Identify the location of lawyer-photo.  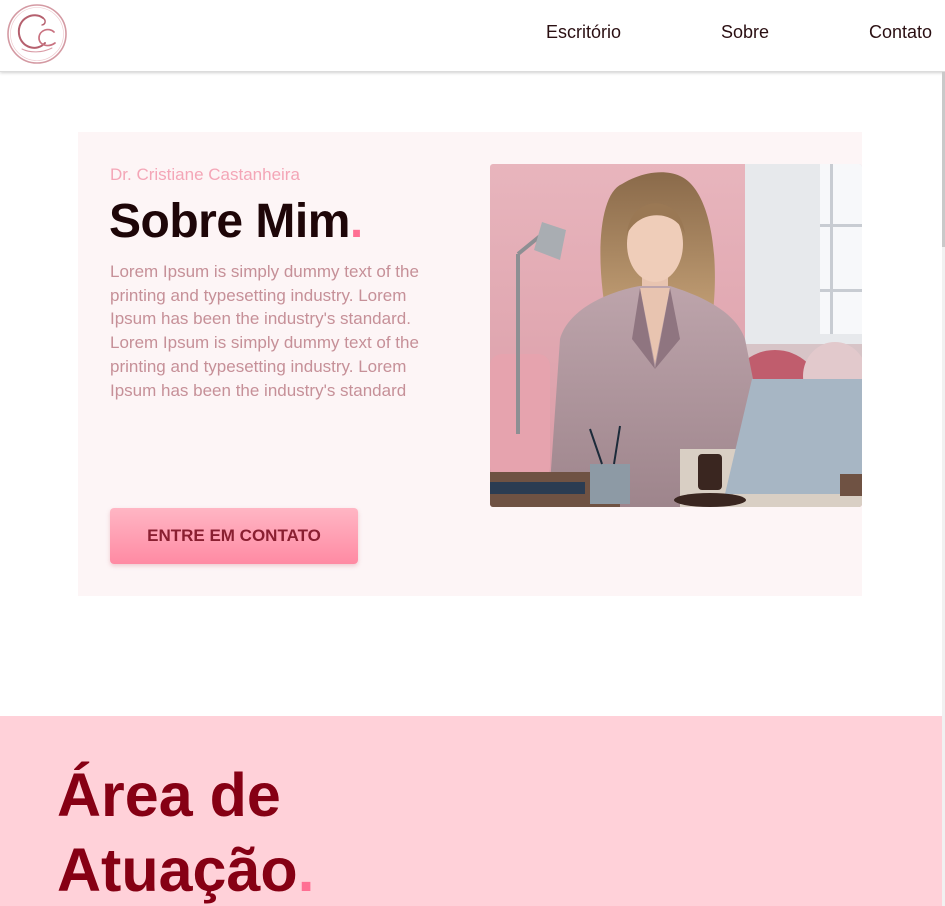
(676, 335).